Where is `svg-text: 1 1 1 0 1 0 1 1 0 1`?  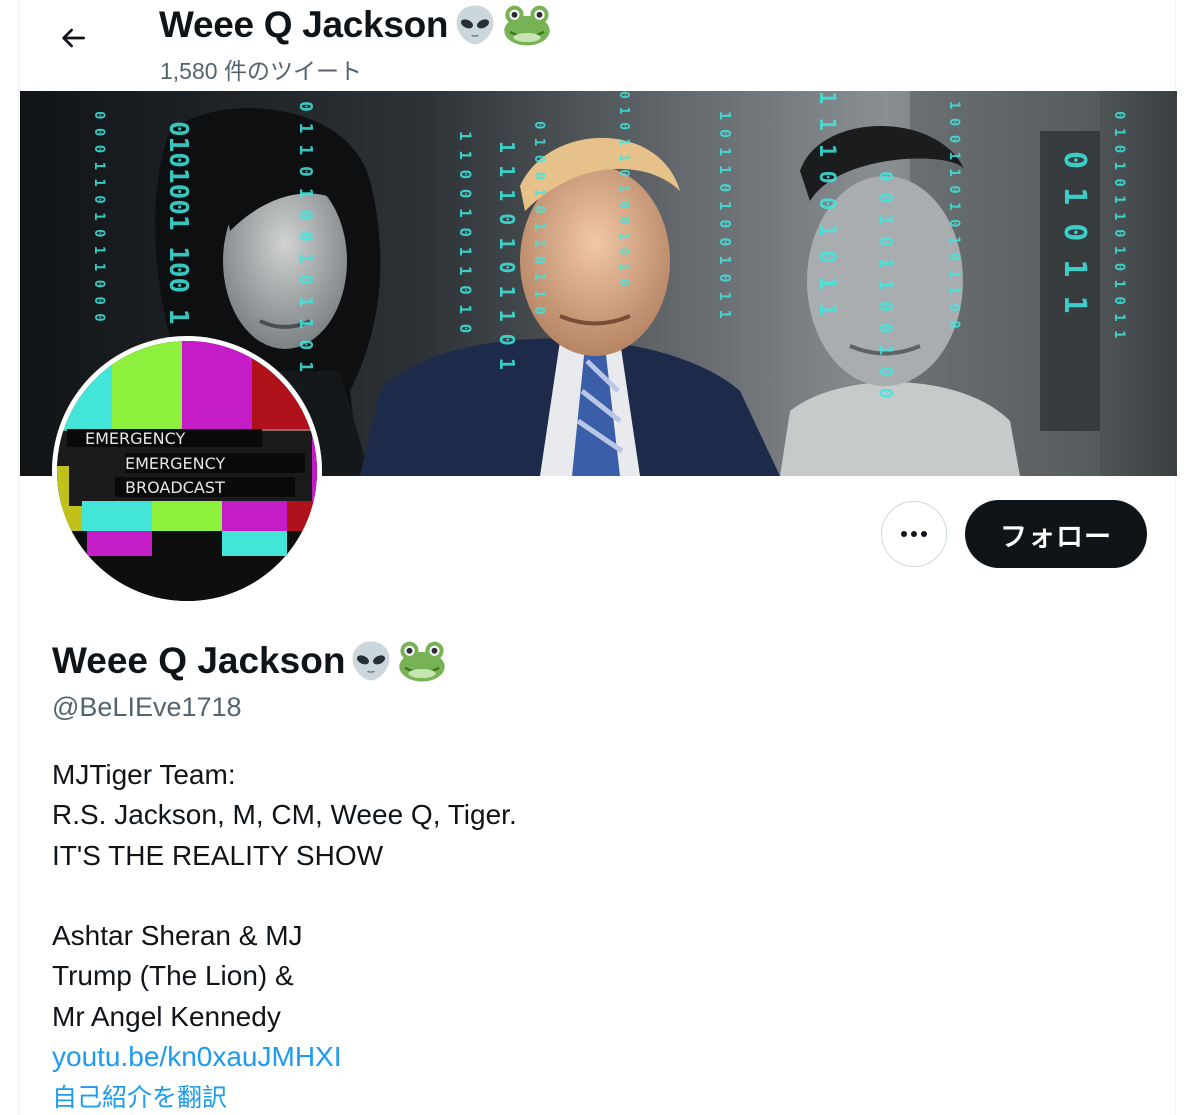 svg-text: 1 1 1 0 1 0 1 1 0 1 is located at coordinates (507, 255).